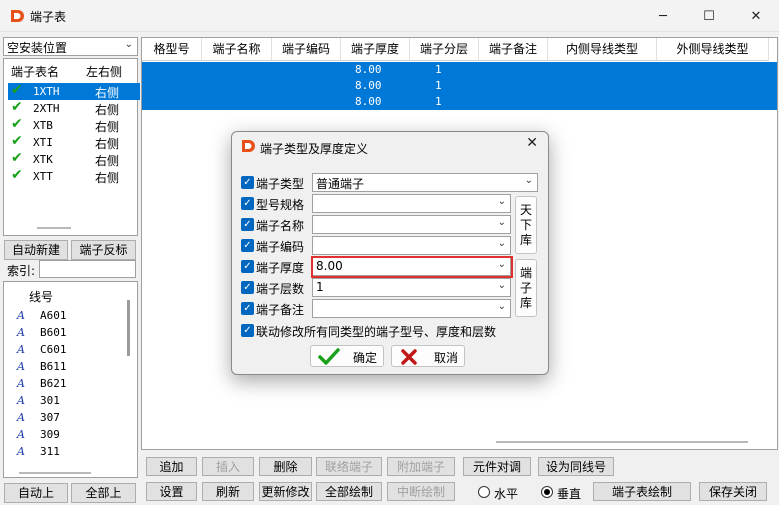 The height and width of the screenshot is (505, 779). What do you see at coordinates (103, 250) in the screenshot?
I see `terminal-reverse-button: 端子反标` at bounding box center [103, 250].